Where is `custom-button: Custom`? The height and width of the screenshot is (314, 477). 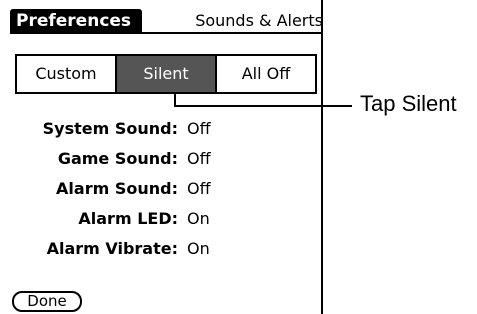 custom-button: Custom is located at coordinates (66, 74).